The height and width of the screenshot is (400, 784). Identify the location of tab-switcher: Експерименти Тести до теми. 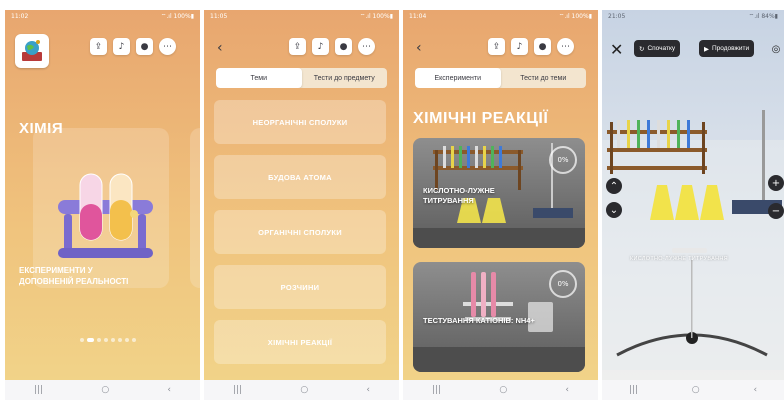
(500, 78).